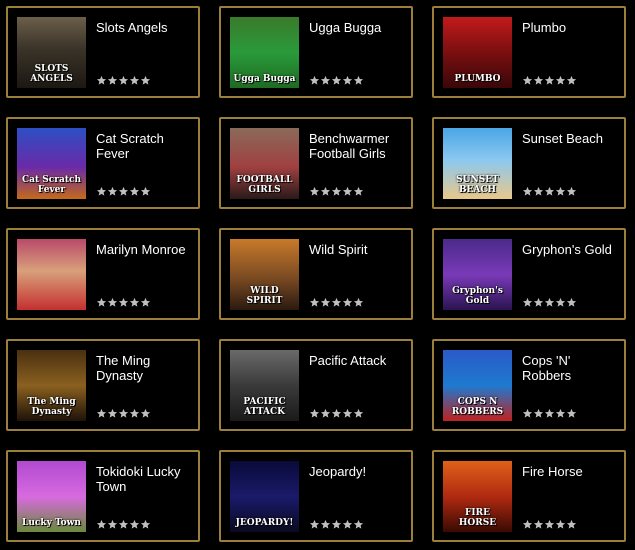 The image size is (635, 550). Describe the element at coordinates (477, 52) in the screenshot. I see `game-thumbnail: PLUMBO` at that location.